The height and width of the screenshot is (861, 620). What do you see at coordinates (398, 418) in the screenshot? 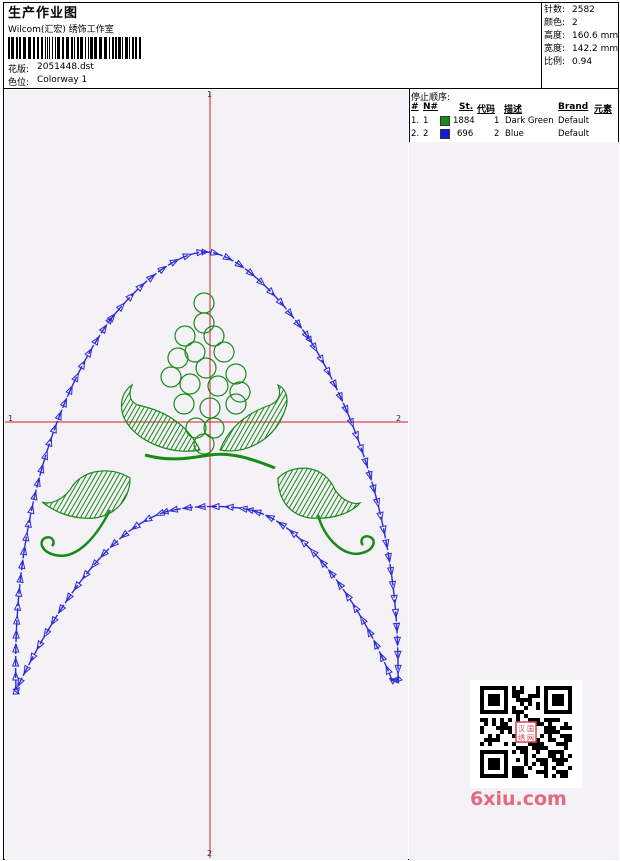
I see `axis-label-right: 2` at bounding box center [398, 418].